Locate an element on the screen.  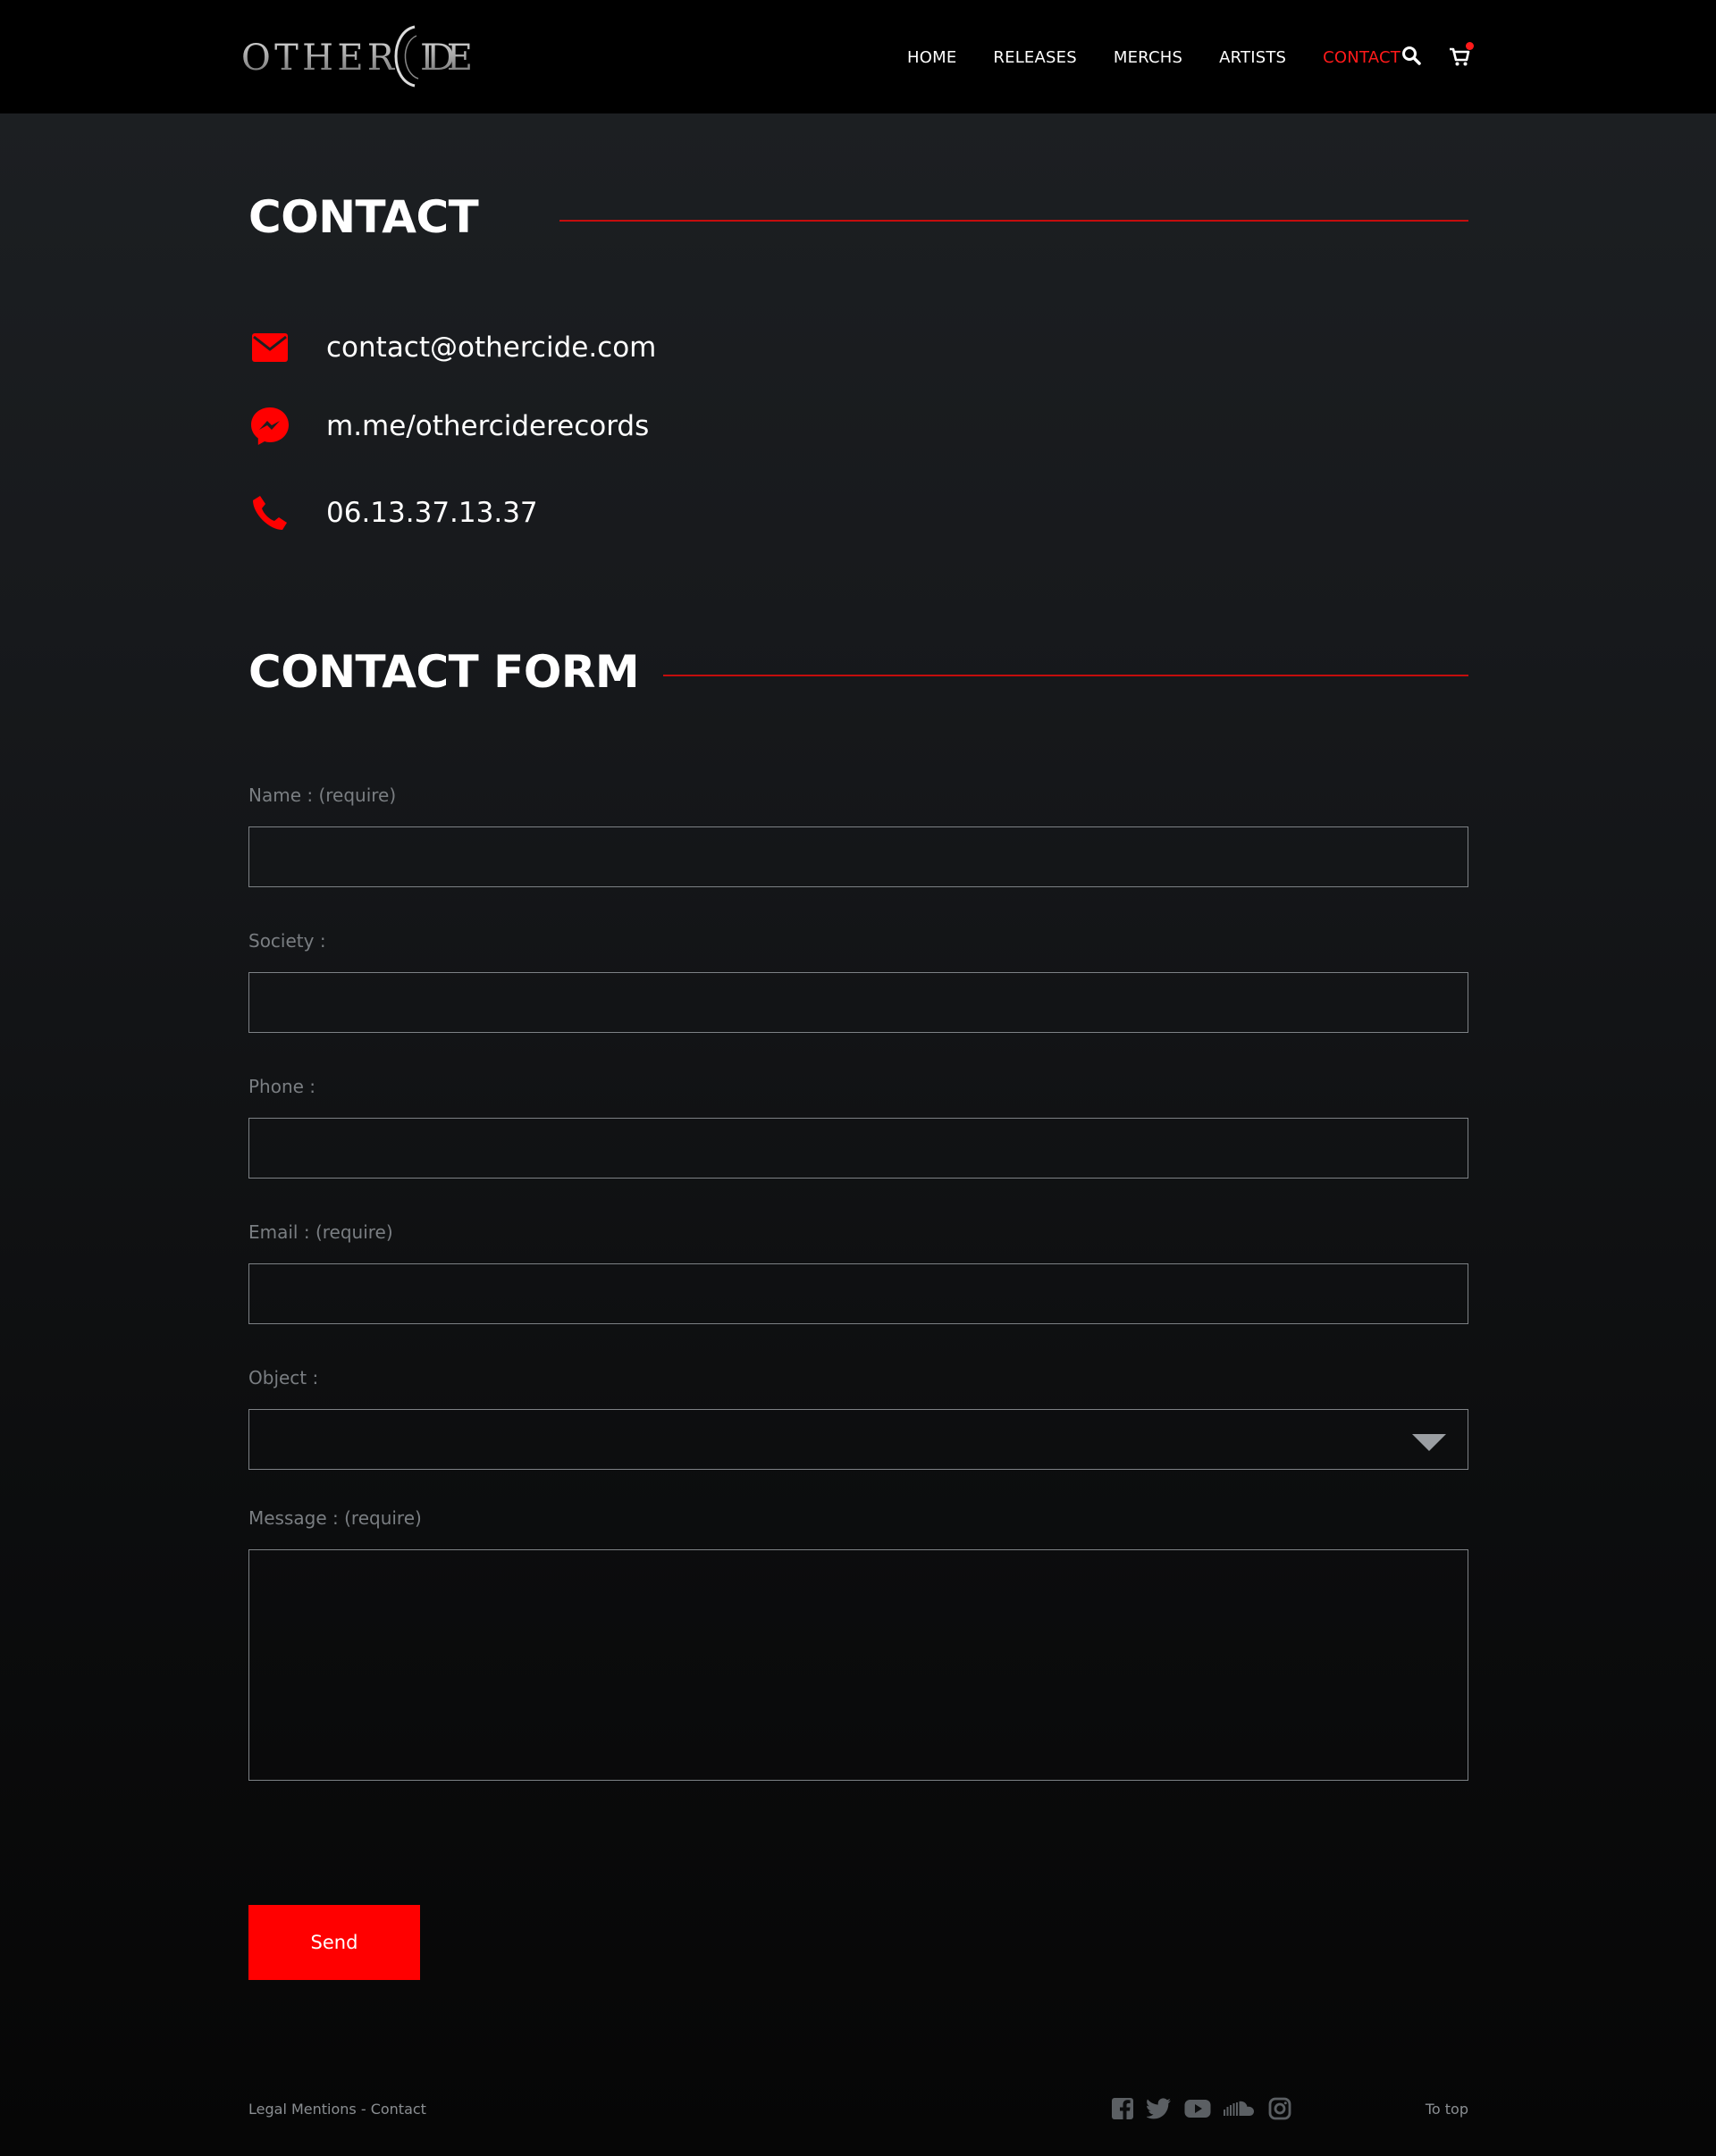
instagram-icon is located at coordinates (1280, 2109).